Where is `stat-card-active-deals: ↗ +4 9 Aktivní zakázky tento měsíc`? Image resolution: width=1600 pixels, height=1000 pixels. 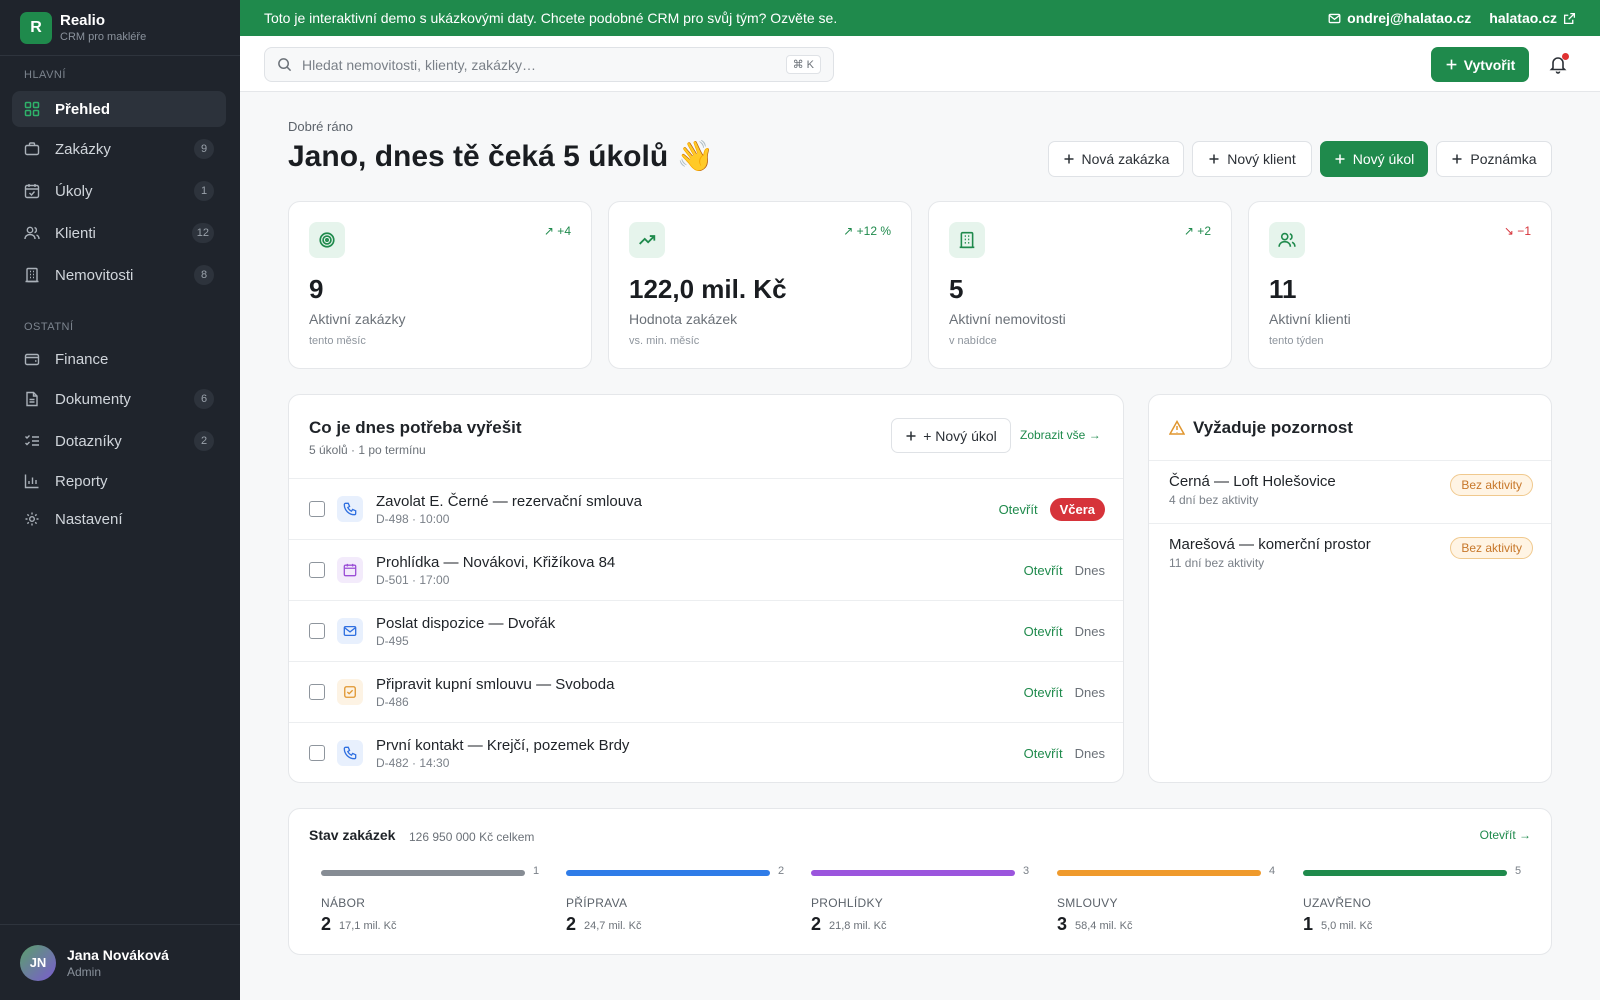
stat-card-active-deals: ↗ +4 9 Aktivní zakázky tento měsíc is located at coordinates (440, 285).